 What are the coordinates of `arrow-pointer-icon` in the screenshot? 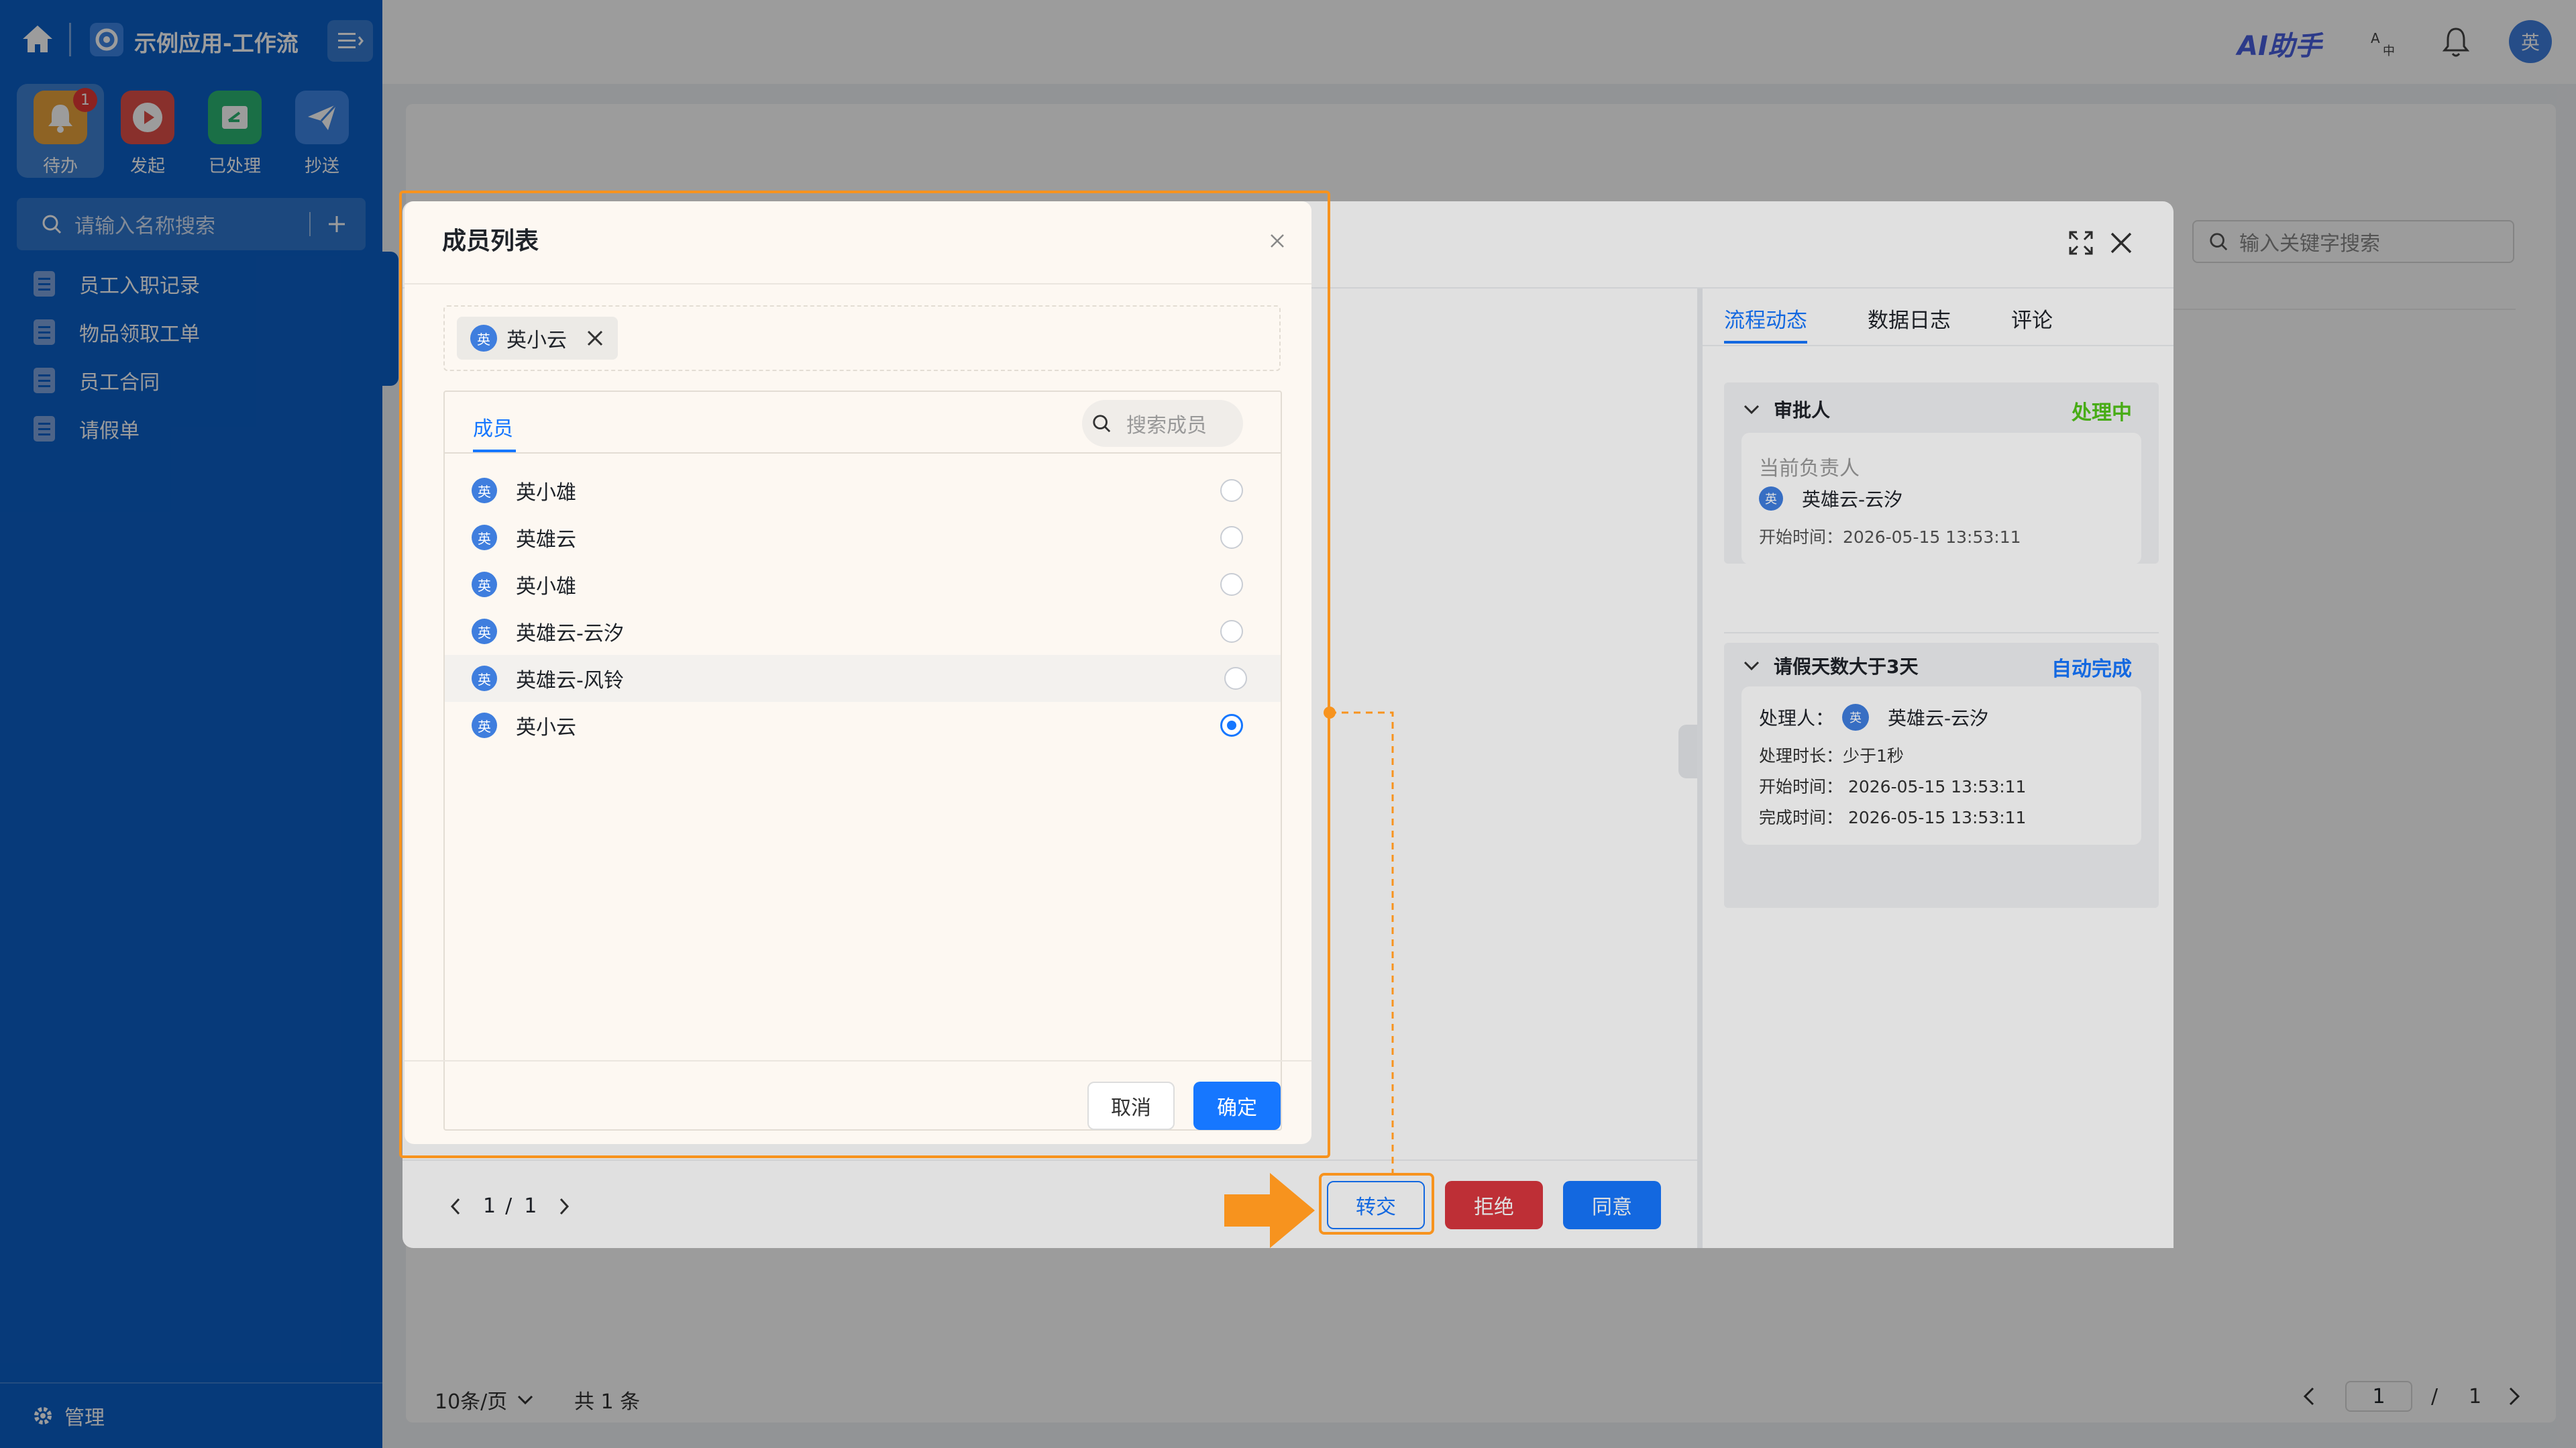 It's located at (1269, 1210).